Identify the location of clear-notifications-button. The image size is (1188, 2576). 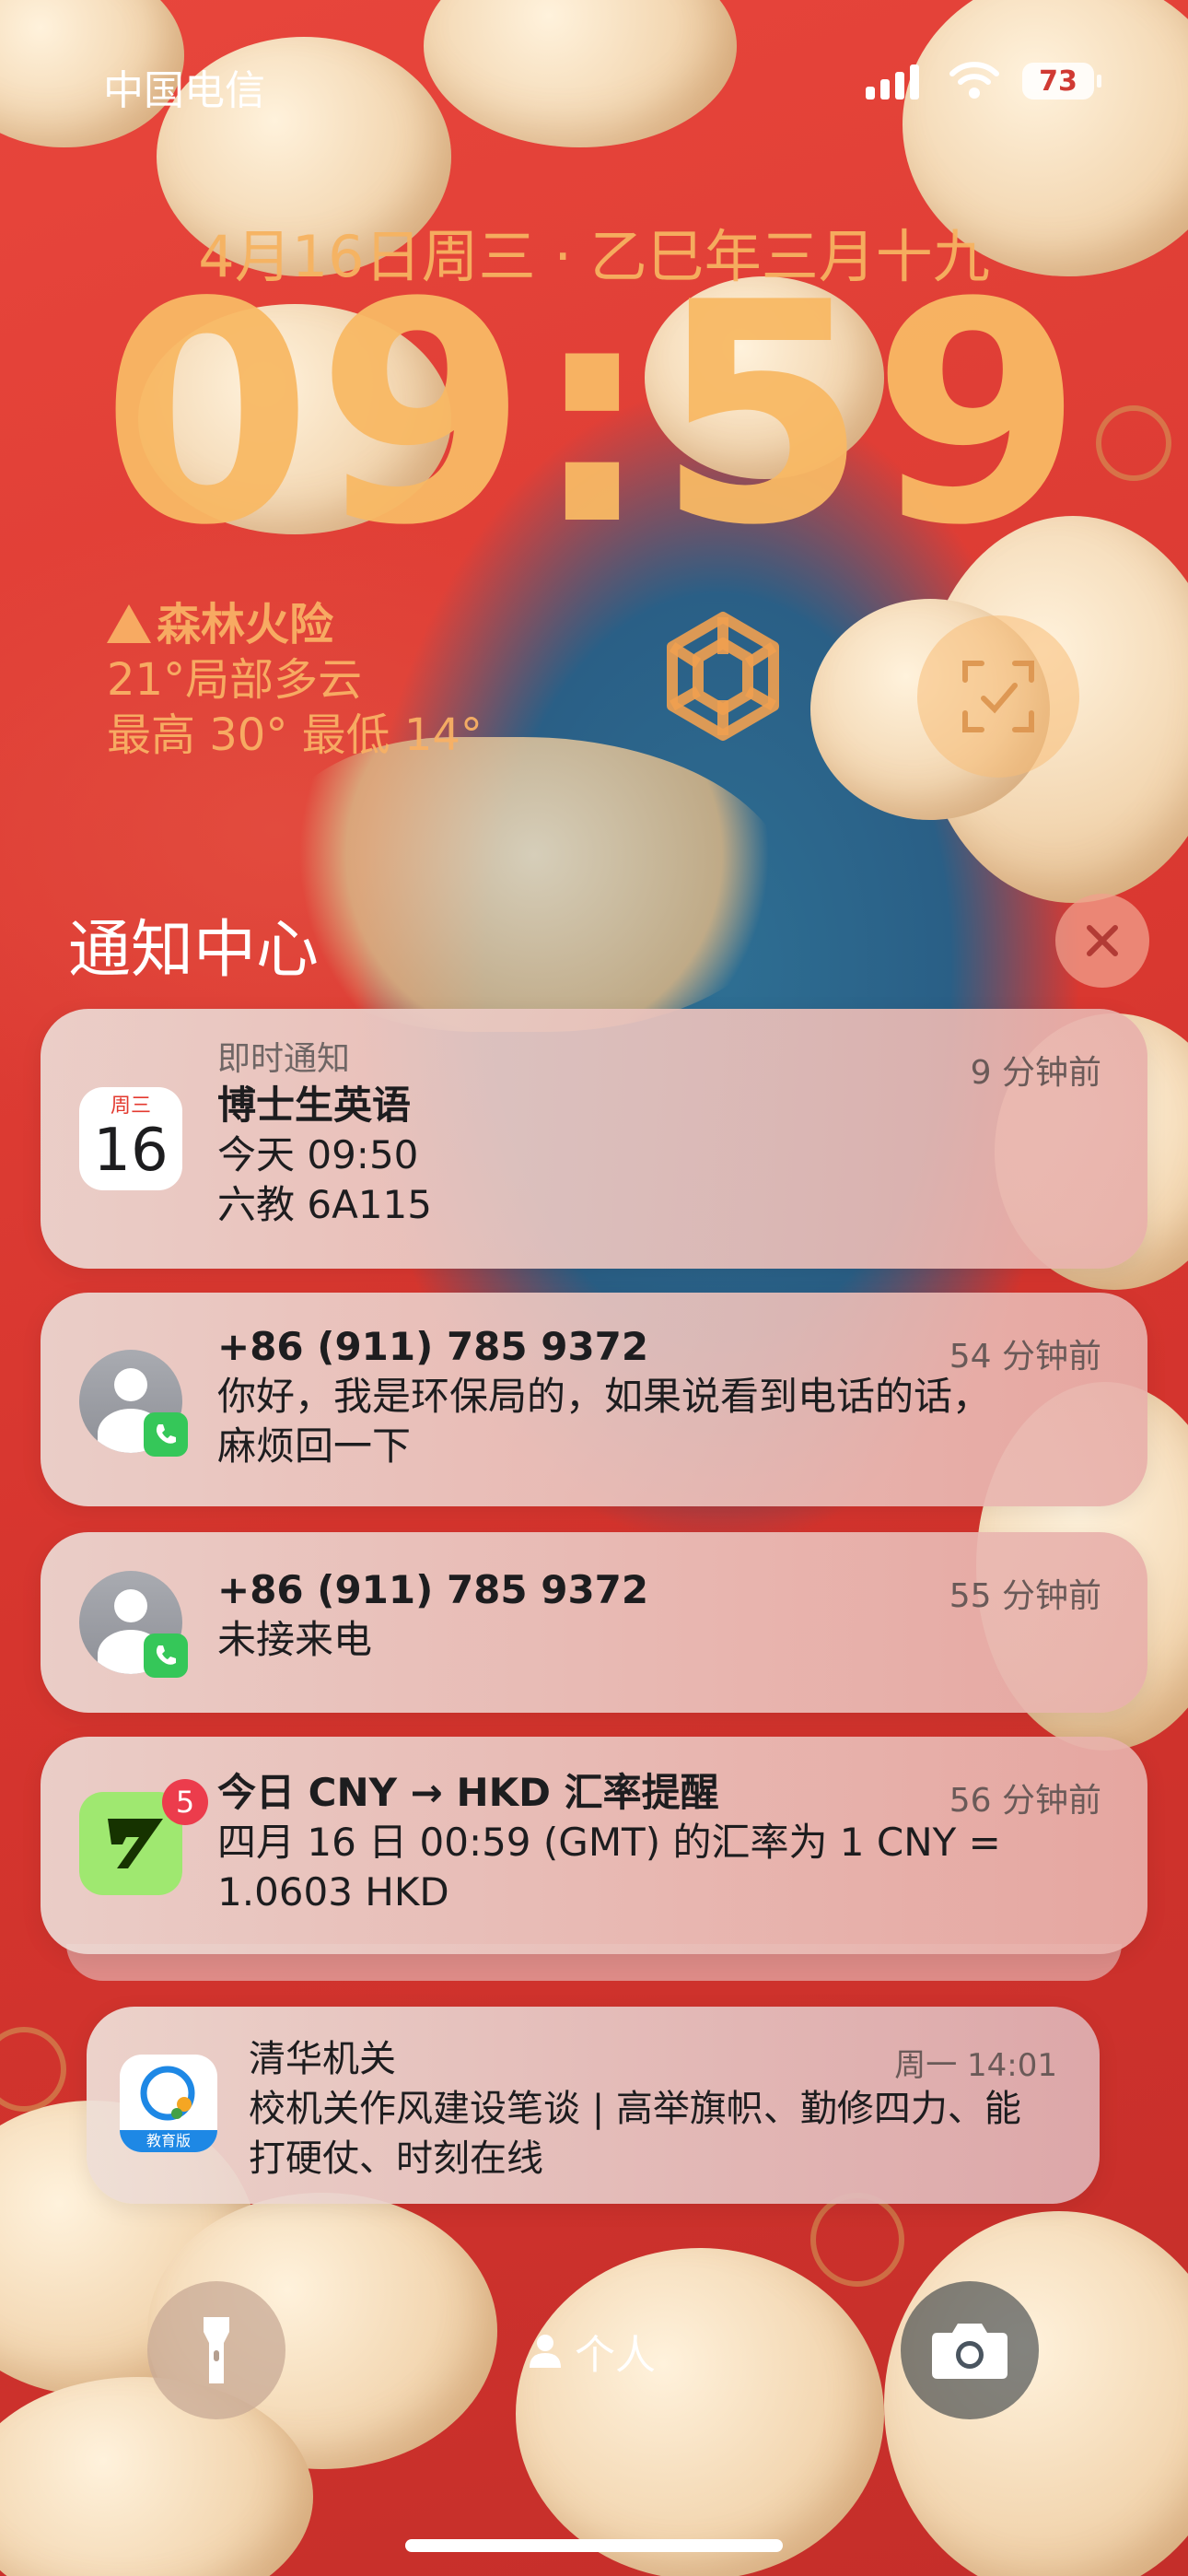
(1102, 941).